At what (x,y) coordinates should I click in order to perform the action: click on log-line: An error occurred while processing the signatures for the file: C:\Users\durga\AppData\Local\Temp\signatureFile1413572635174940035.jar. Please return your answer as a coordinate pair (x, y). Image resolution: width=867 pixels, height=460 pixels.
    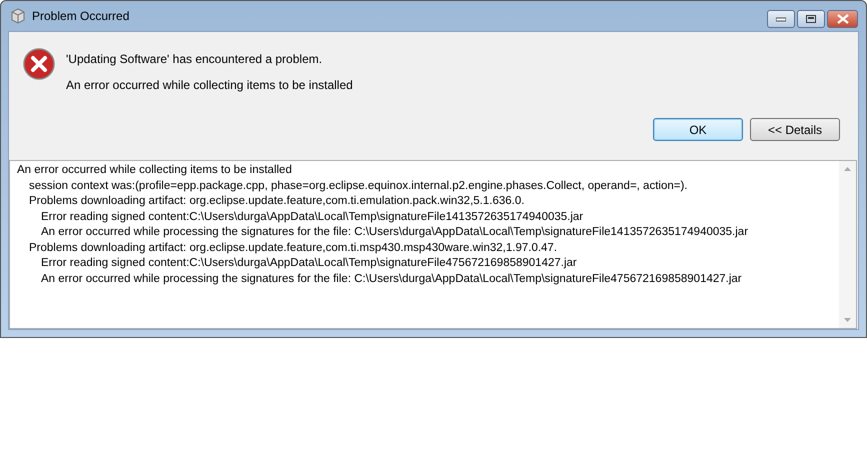
    Looking at the image, I should click on (394, 232).